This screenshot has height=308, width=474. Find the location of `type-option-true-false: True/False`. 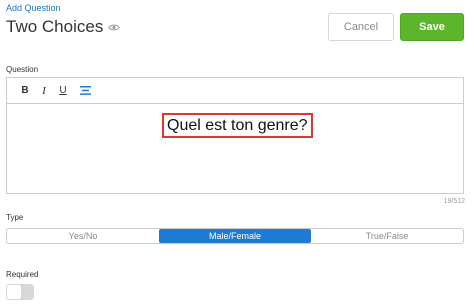

type-option-true-false: True/False is located at coordinates (387, 236).